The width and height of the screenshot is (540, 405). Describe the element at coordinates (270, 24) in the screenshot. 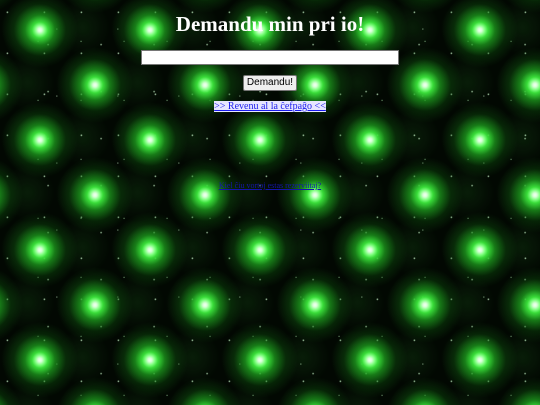

I see `page-title: Demandu min pri io!` at that location.